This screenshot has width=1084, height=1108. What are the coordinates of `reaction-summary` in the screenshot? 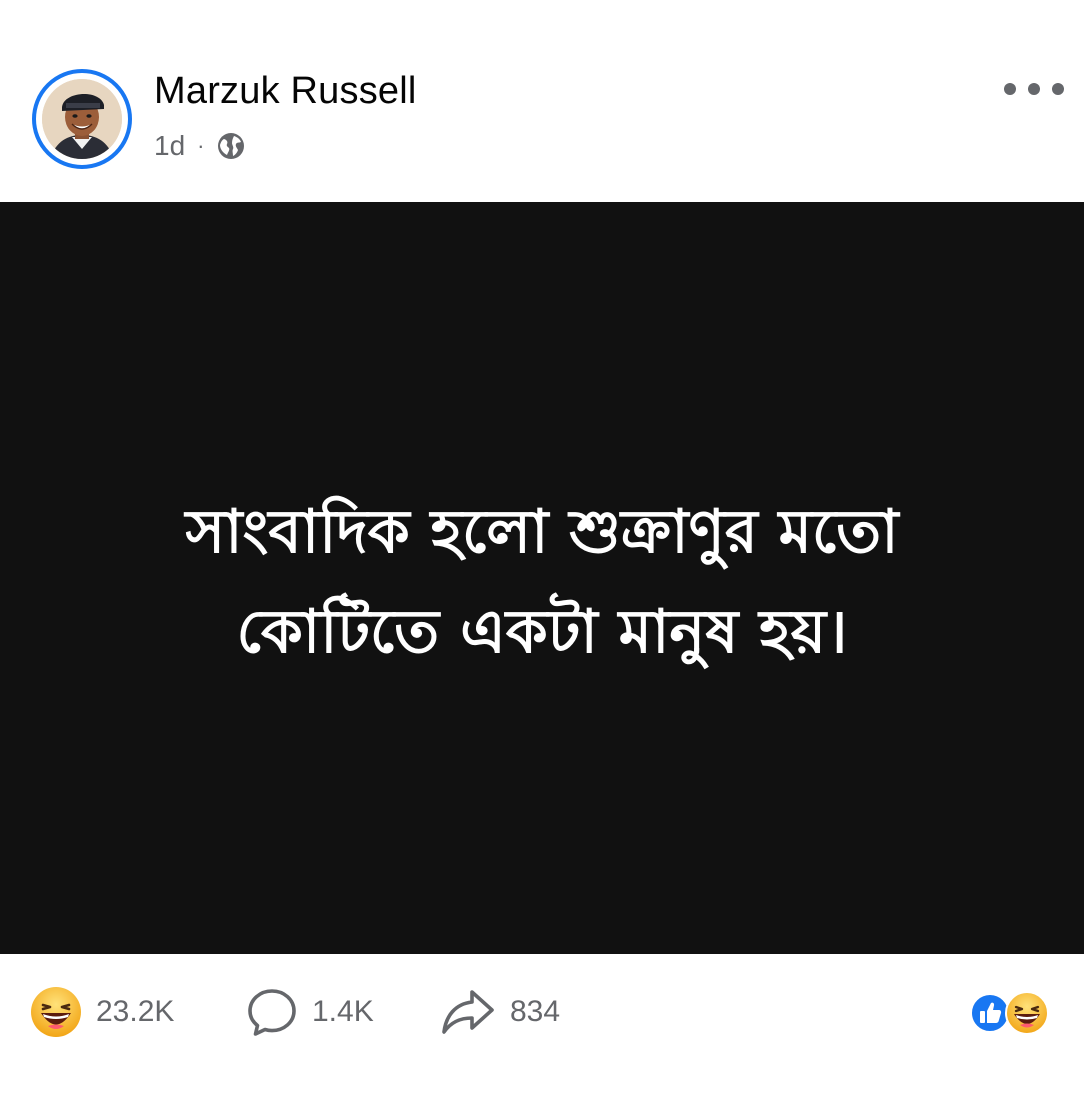 It's located at (1013, 1013).